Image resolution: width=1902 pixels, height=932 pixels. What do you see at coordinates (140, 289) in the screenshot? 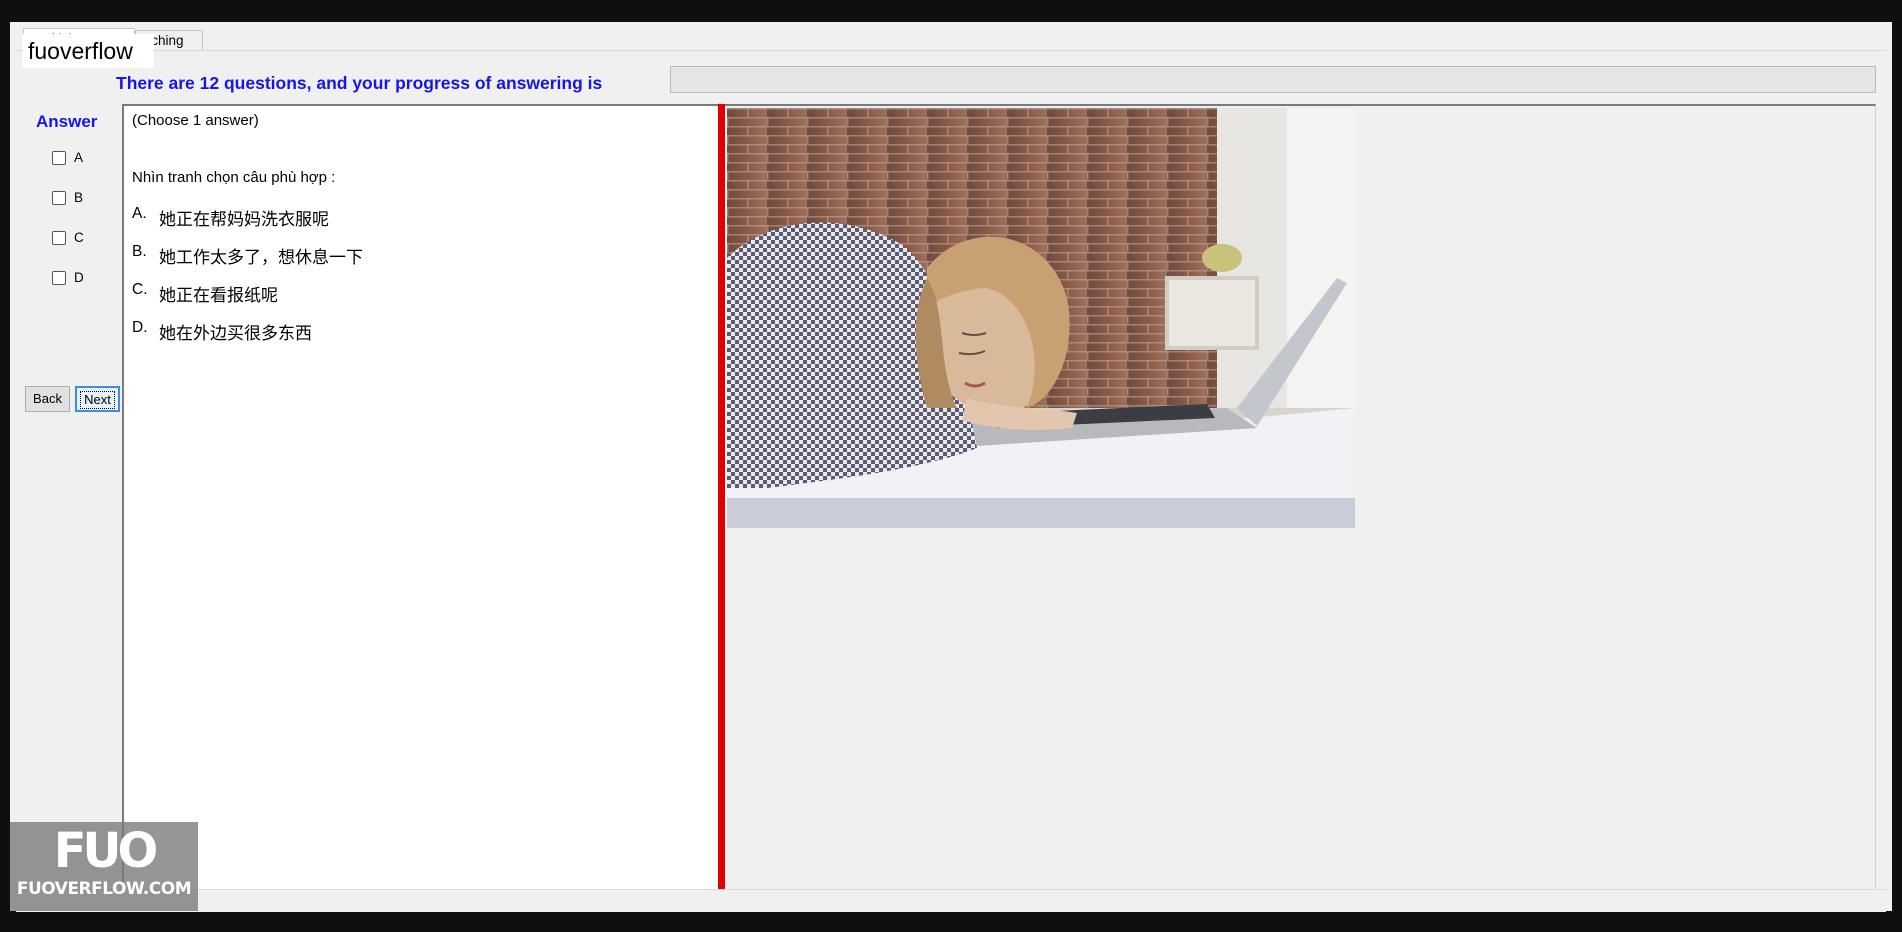
I see `choice-letter: C.` at bounding box center [140, 289].